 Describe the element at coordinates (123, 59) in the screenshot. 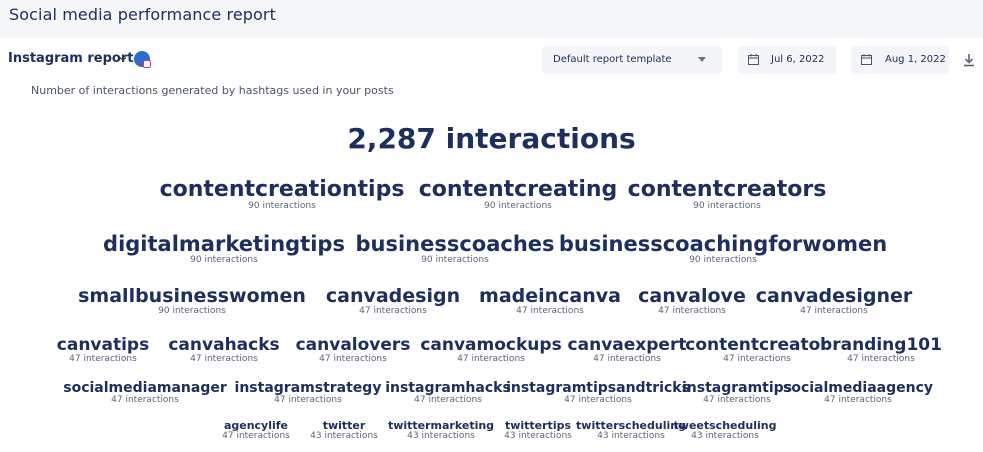

I see `chevron-down-icon` at that location.